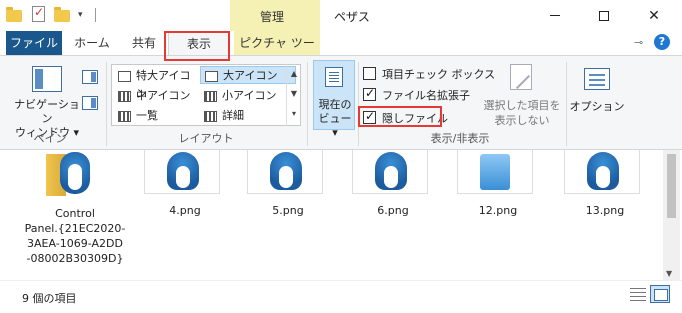 The height and width of the screenshot is (313, 682). I want to click on list-icon, so click(124, 116).